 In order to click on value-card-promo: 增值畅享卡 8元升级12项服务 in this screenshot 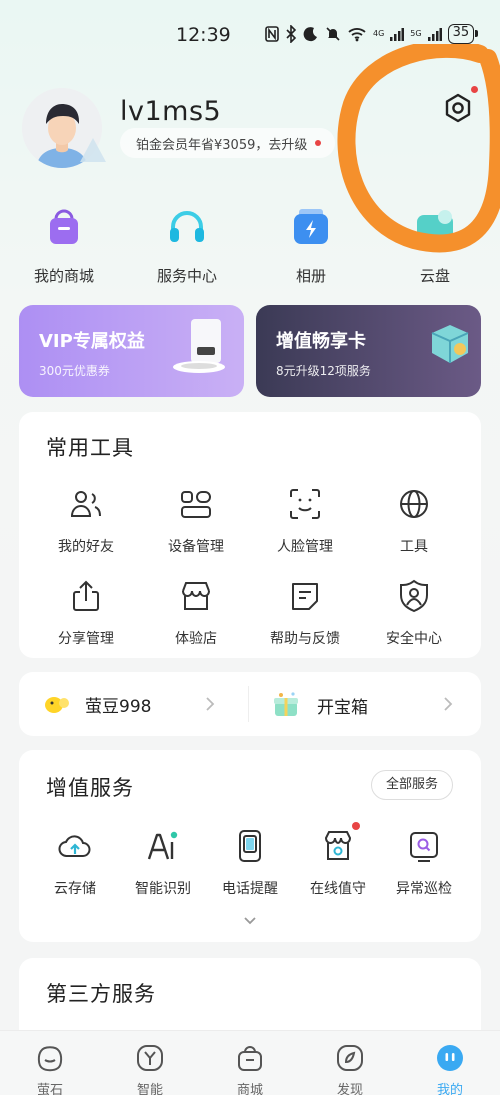, I will do `click(368, 351)`.